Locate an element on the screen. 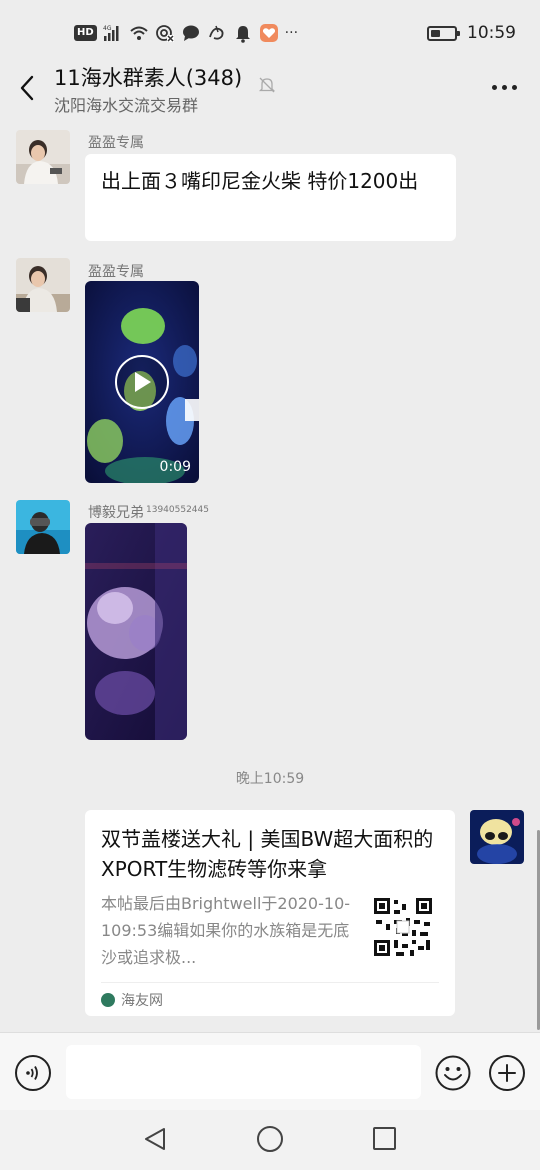  heart-app-icon is located at coordinates (269, 33).